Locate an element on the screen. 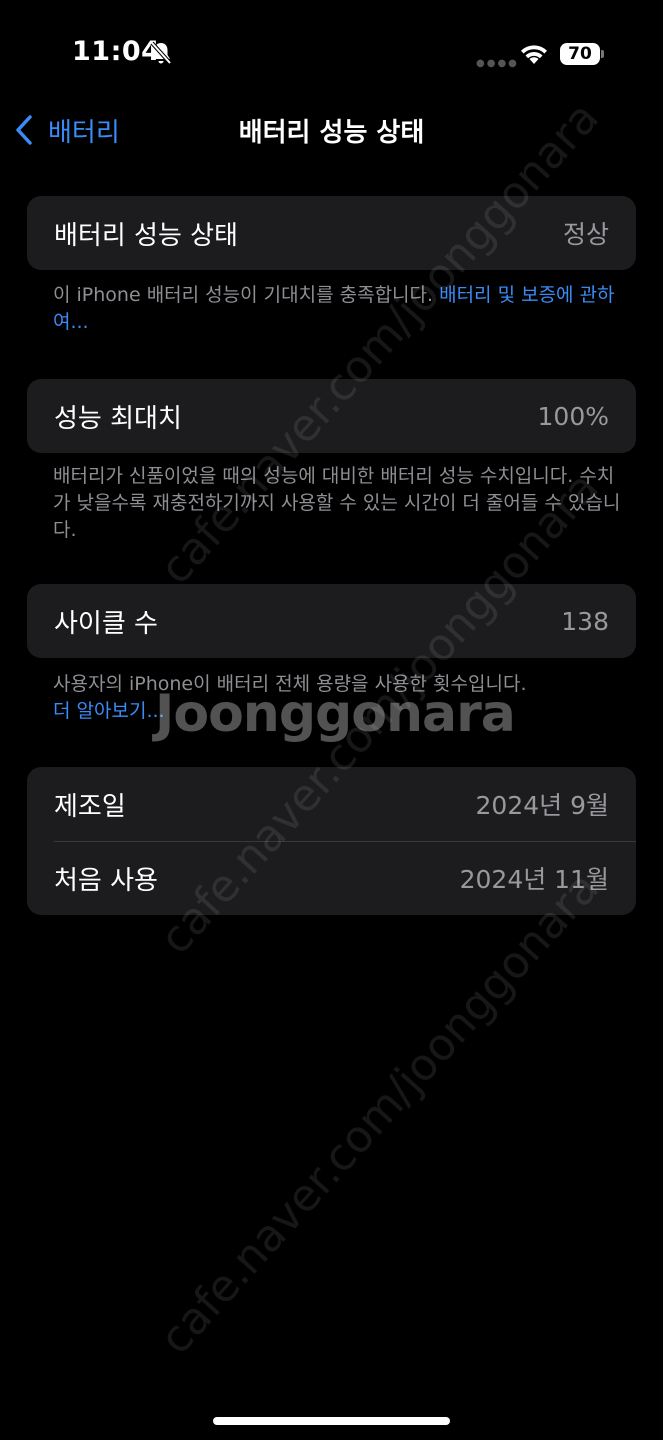  first-use-row: 처음 사용 2024년 11월 is located at coordinates (331, 878).